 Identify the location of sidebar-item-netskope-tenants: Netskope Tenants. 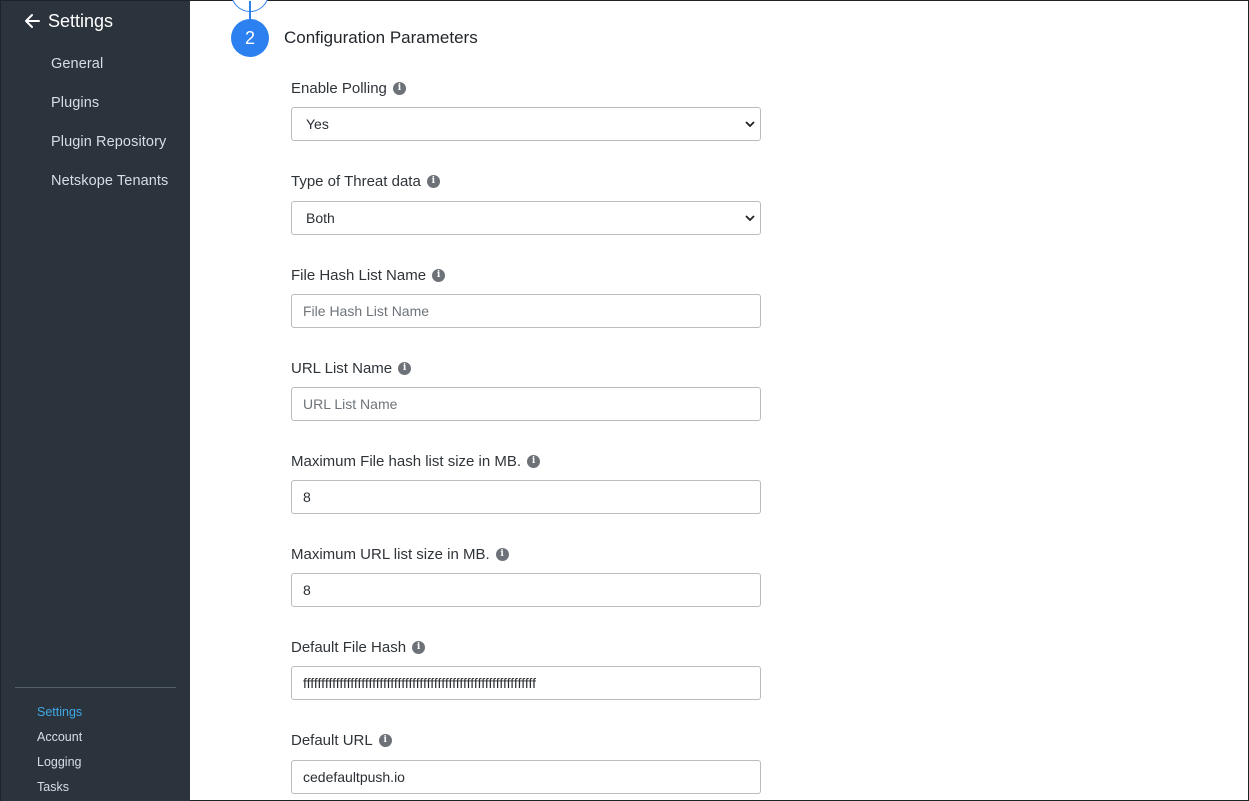
(109, 181).